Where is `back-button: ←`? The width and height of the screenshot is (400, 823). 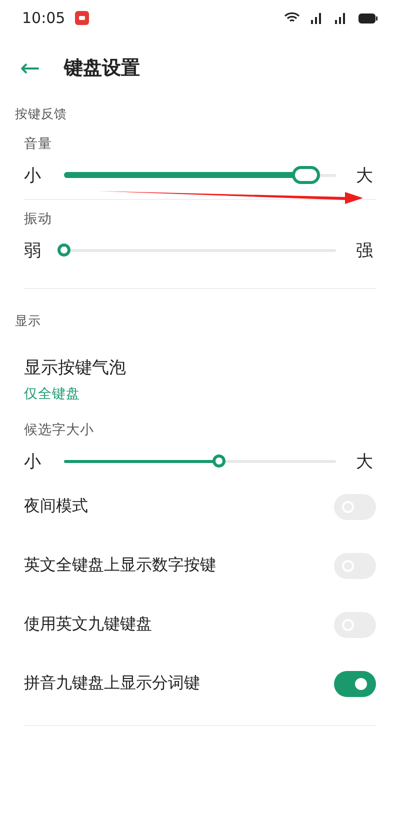 back-button: ← is located at coordinates (30, 68).